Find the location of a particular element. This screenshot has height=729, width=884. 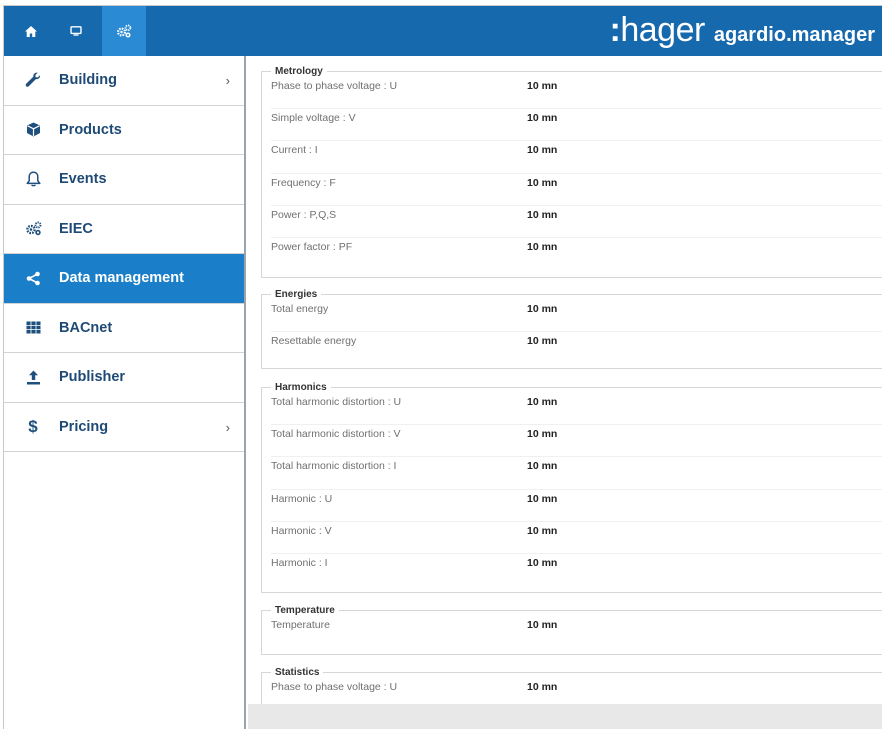

home-button is located at coordinates (31, 31).